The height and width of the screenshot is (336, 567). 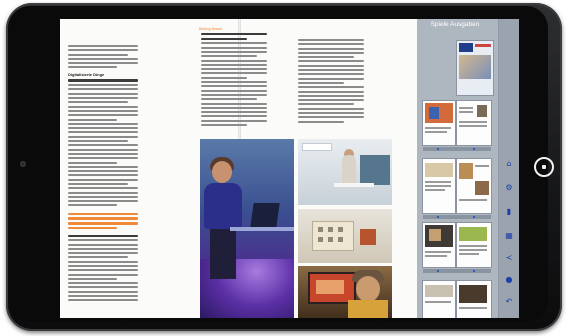 I want to click on right-kicker: Bildung Besser, so click(x=211, y=29).